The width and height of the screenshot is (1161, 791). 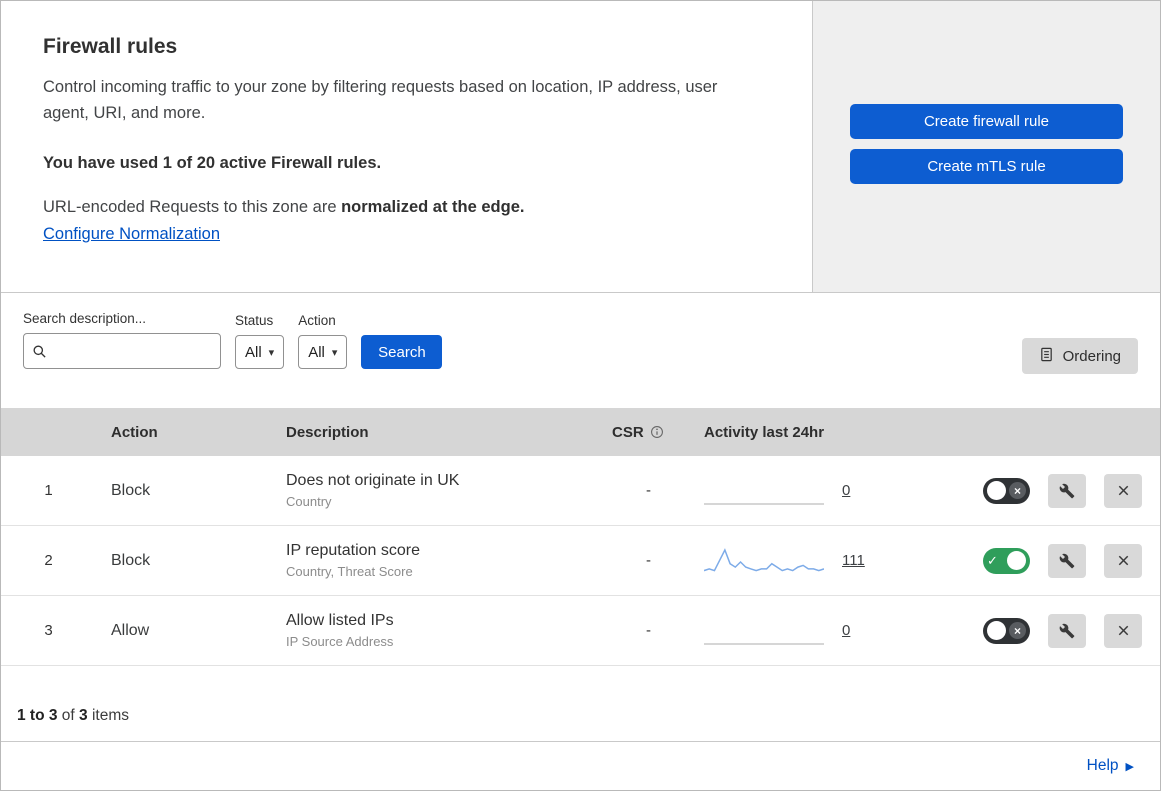 I want to click on column-description: Description, so click(x=327, y=432).